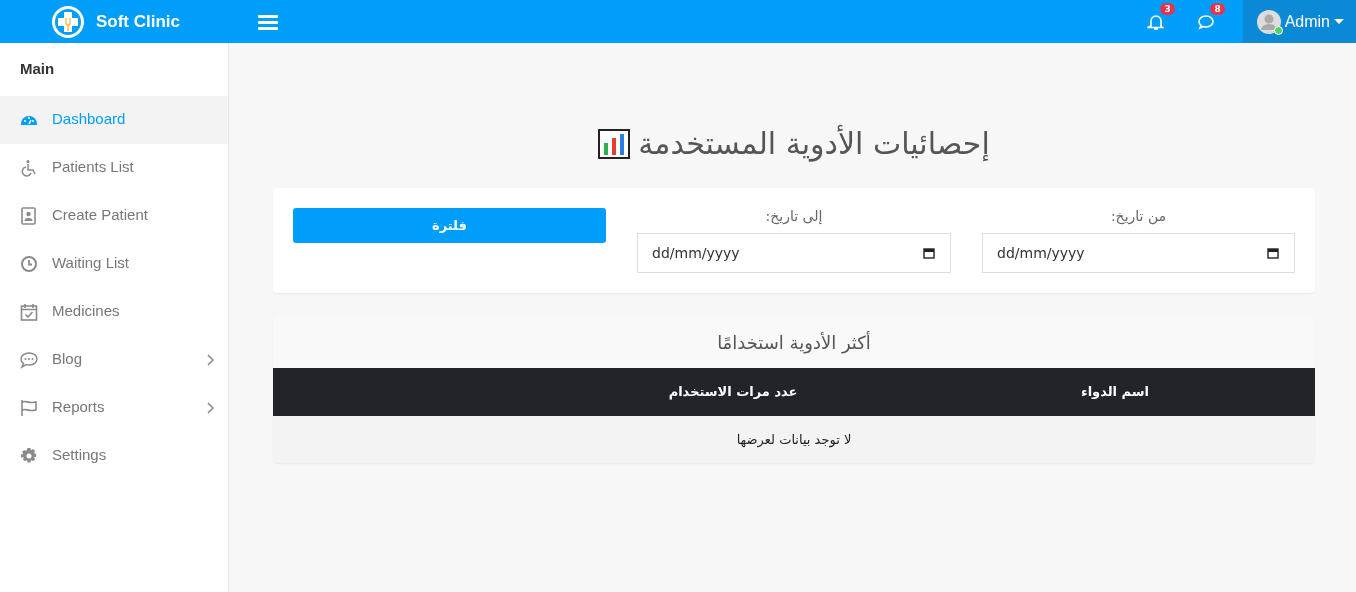 The width and height of the screenshot is (1356, 592). I want to click on page-title: إحصائيات الأدوية المستخدمة, so click(814, 143).